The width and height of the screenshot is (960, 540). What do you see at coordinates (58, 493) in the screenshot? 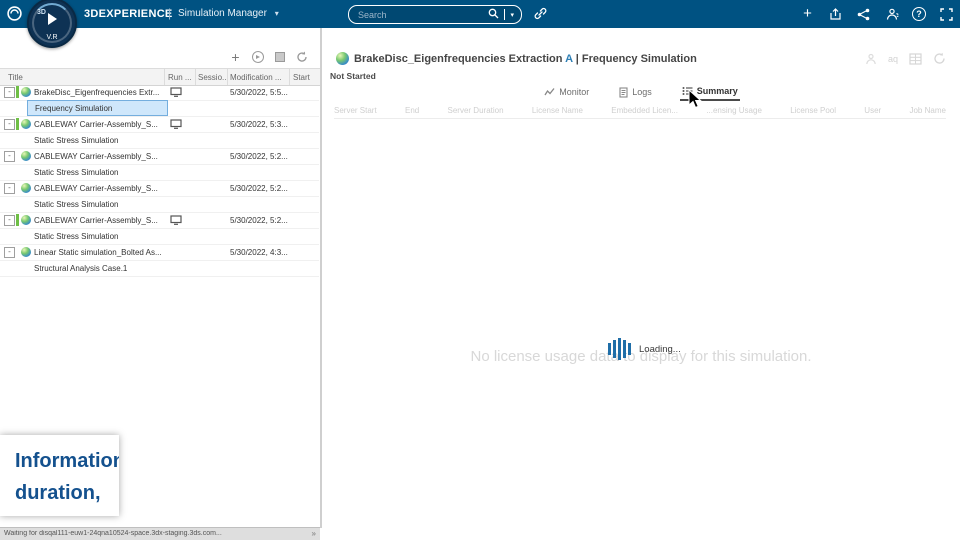
I see `popup-line: duration,` at bounding box center [58, 493].